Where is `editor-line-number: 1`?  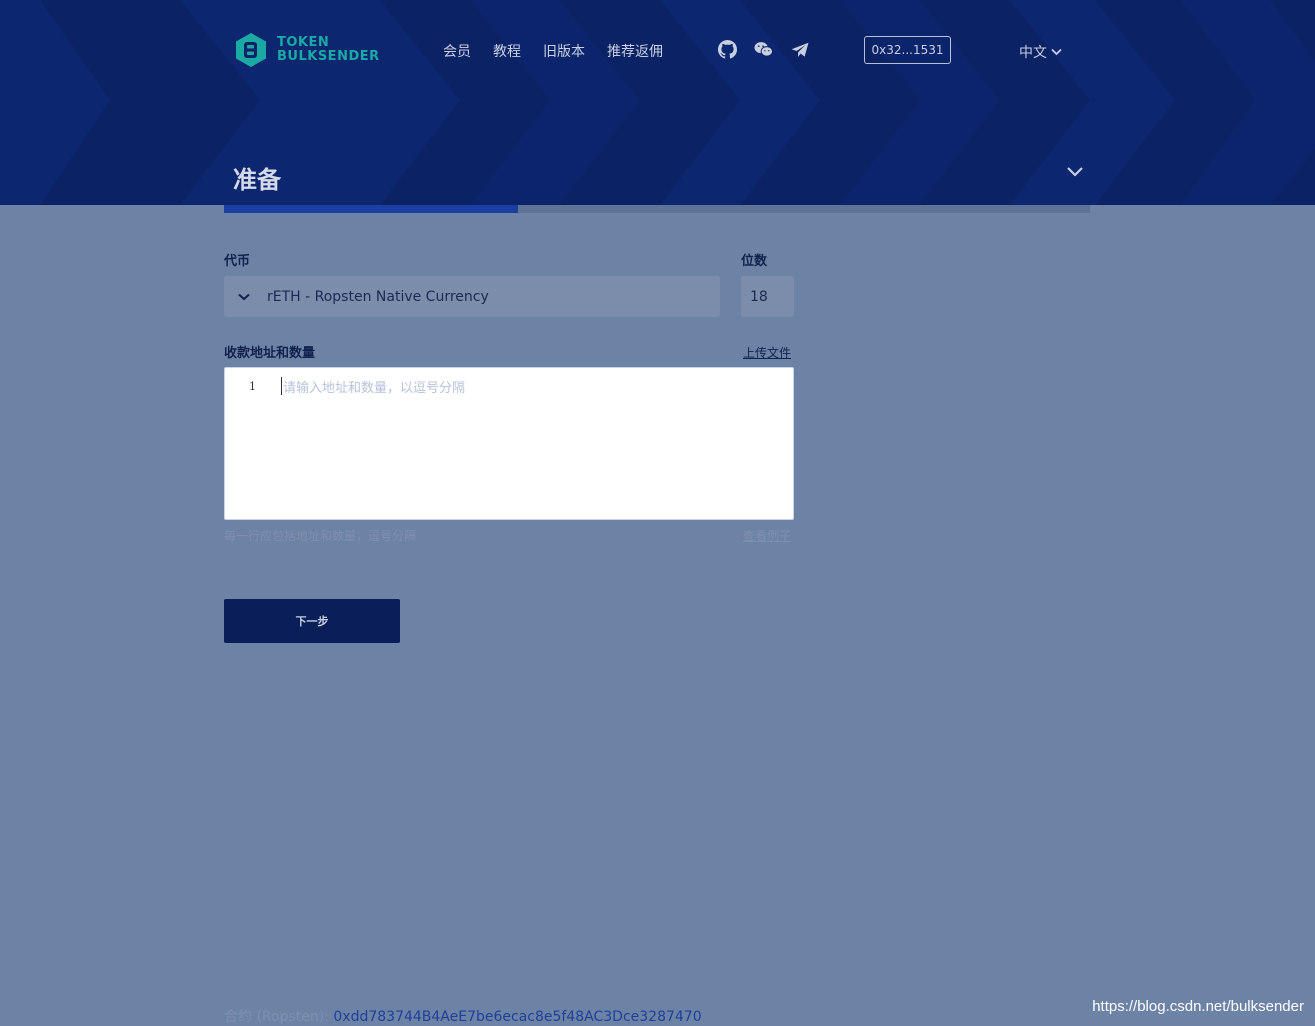
editor-line-number: 1 is located at coordinates (252, 386).